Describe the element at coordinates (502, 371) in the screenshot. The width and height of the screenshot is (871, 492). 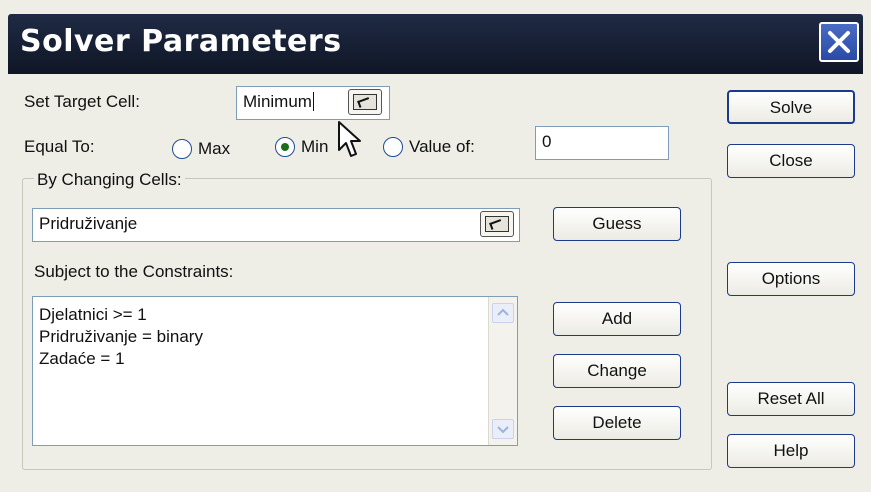
I see `constraints-scrollbar` at that location.